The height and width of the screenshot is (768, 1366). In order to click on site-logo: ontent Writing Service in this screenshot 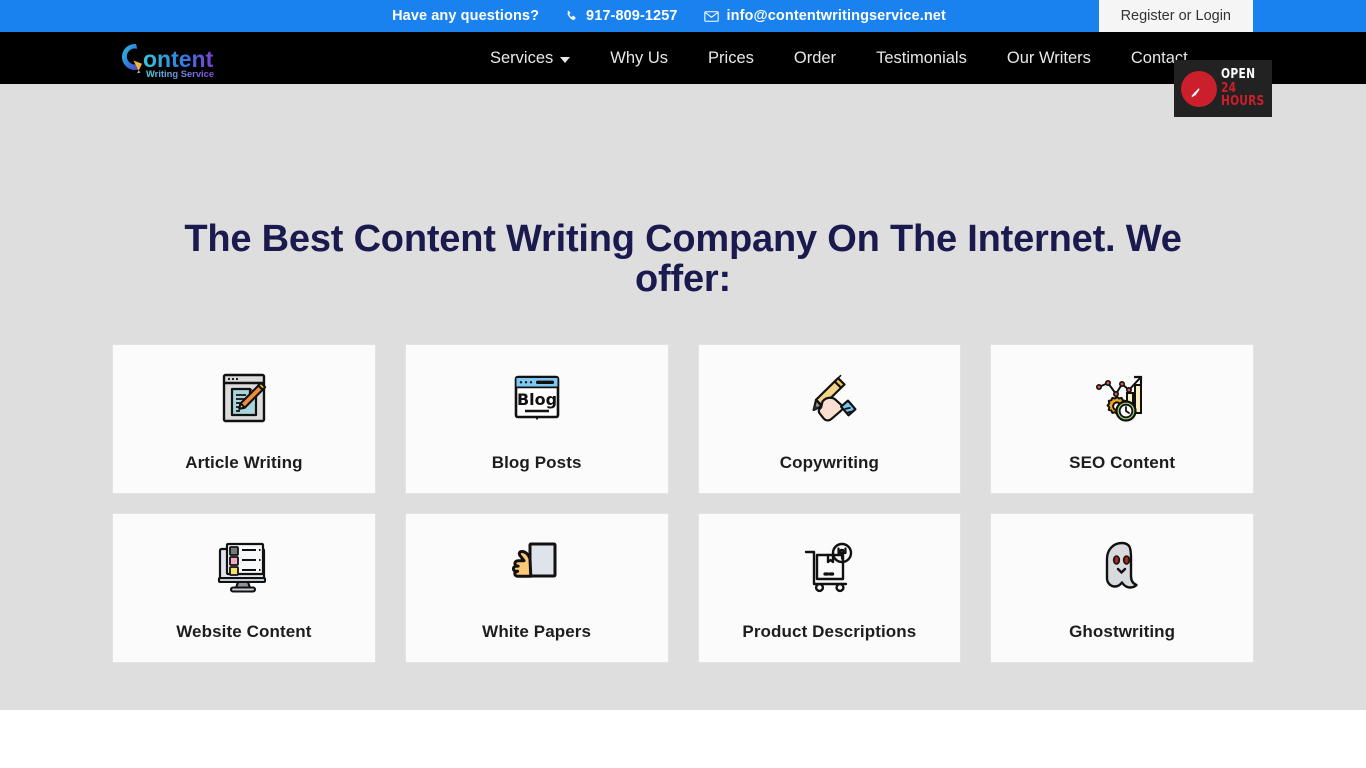, I will do `click(173, 58)`.